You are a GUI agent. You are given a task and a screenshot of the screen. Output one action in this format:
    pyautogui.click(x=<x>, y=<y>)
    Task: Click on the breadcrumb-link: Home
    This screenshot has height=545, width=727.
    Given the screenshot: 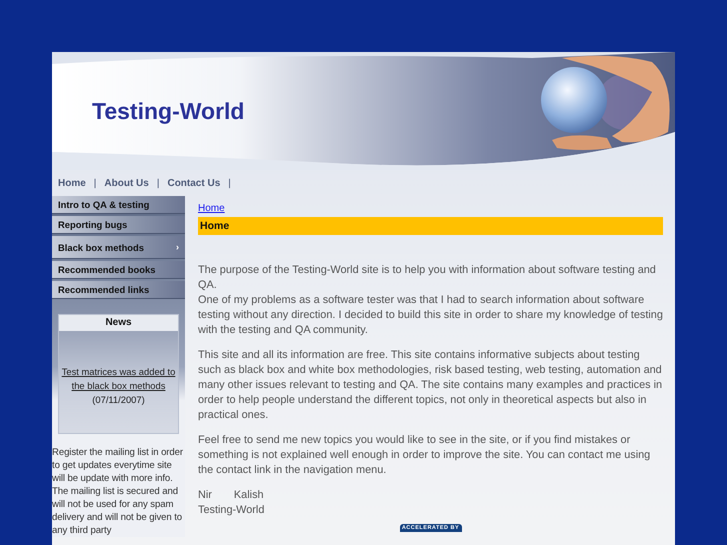 What is the action you would take?
    pyautogui.click(x=211, y=208)
    